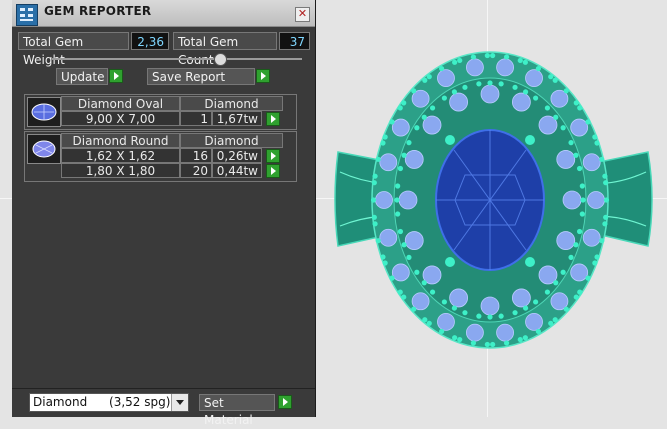  I want to click on update-go-icon, so click(116, 76).